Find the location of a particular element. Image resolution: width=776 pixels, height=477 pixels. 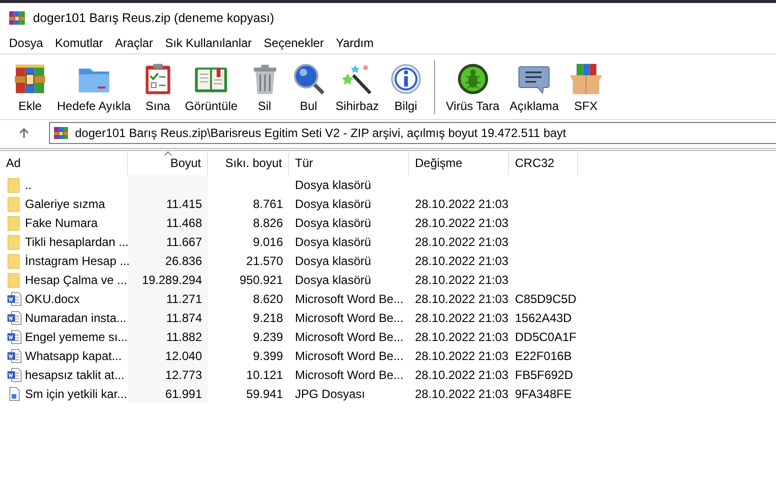

table-cell: 11.874 is located at coordinates (184, 317).